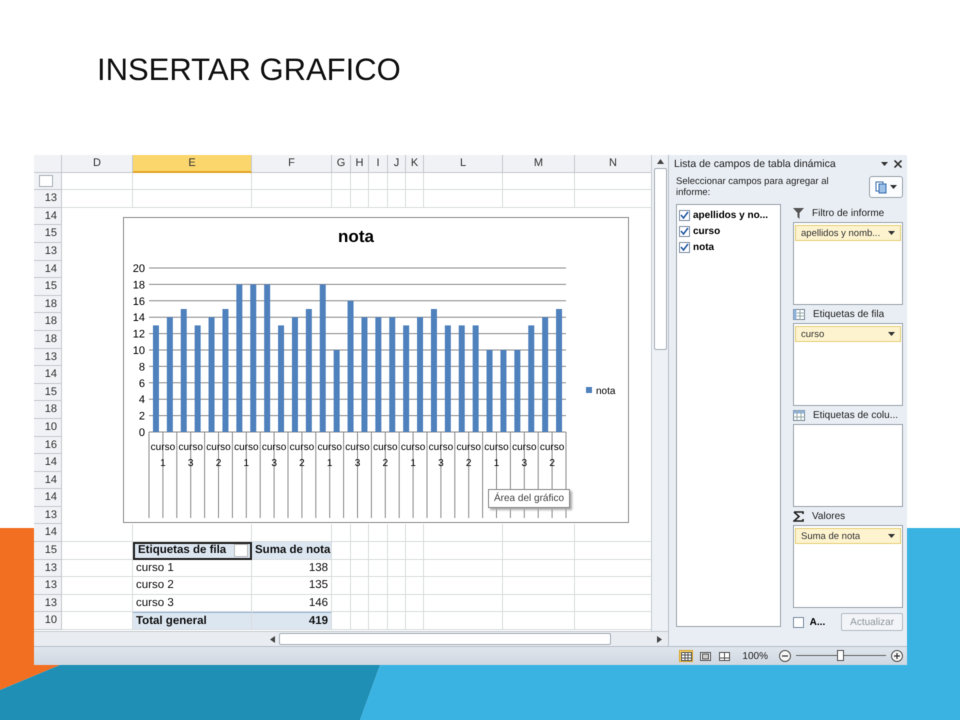  I want to click on zoom-out-button, so click(785, 656).